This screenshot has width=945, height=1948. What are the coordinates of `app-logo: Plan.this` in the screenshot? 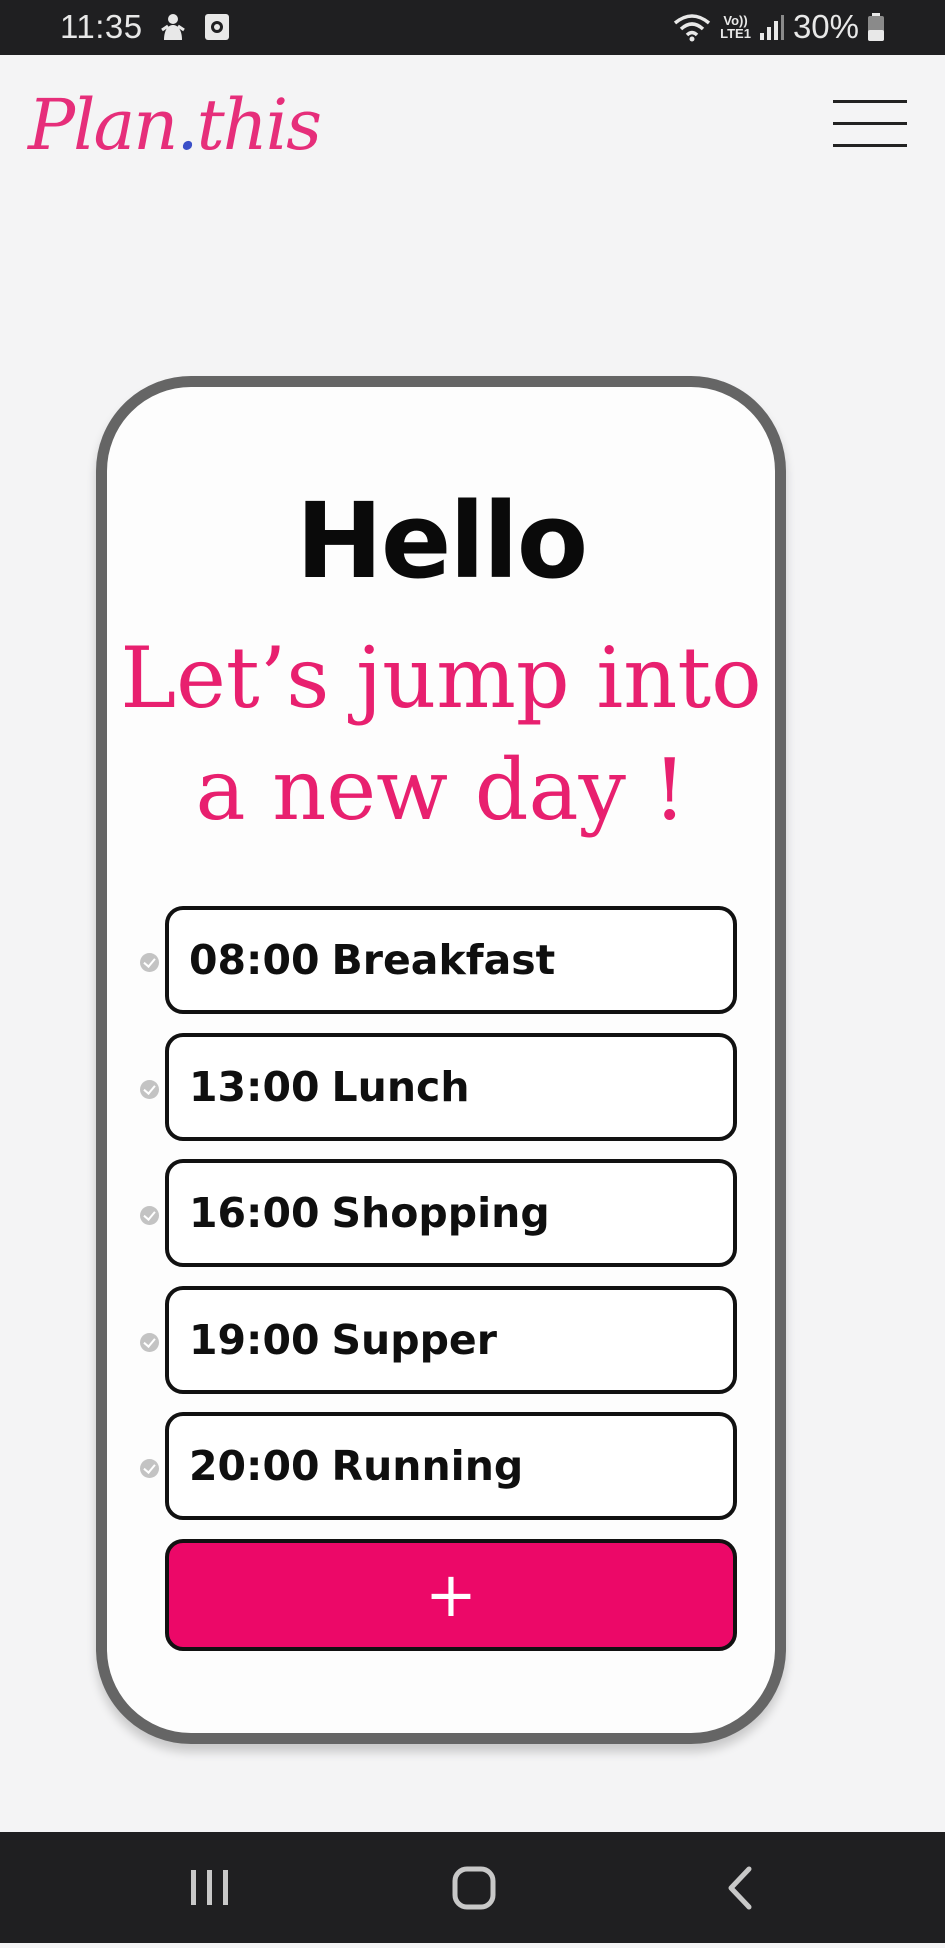 It's located at (175, 125).